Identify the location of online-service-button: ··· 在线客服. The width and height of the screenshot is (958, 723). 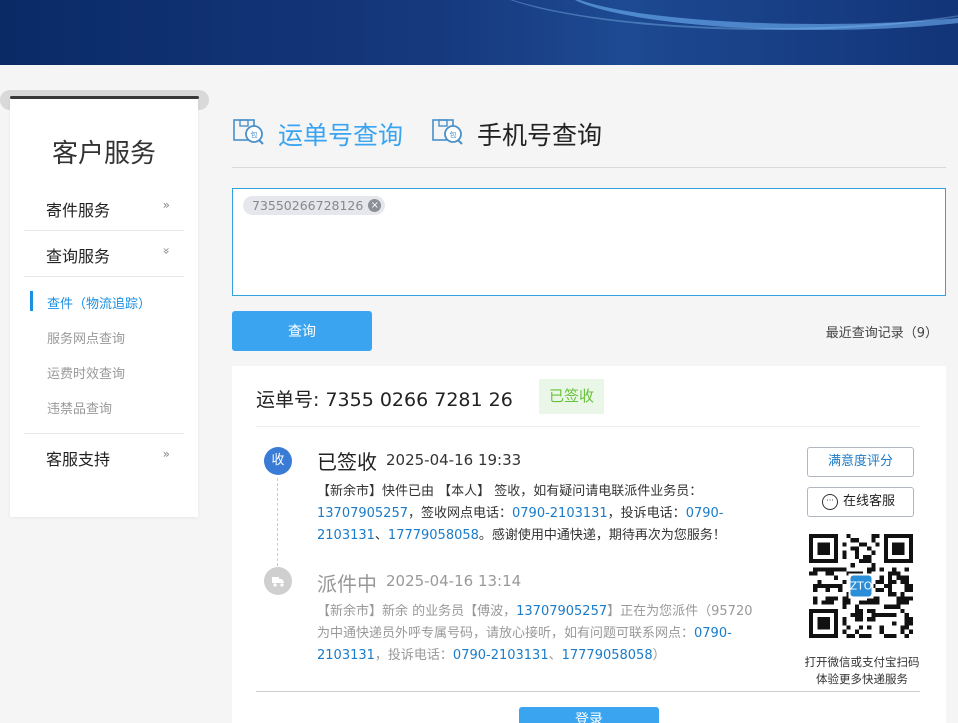
(860, 502).